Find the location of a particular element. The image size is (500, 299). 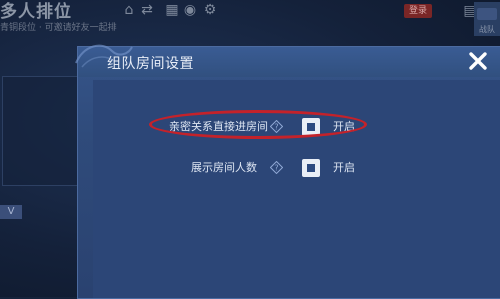

close-icon is located at coordinates (478, 61).